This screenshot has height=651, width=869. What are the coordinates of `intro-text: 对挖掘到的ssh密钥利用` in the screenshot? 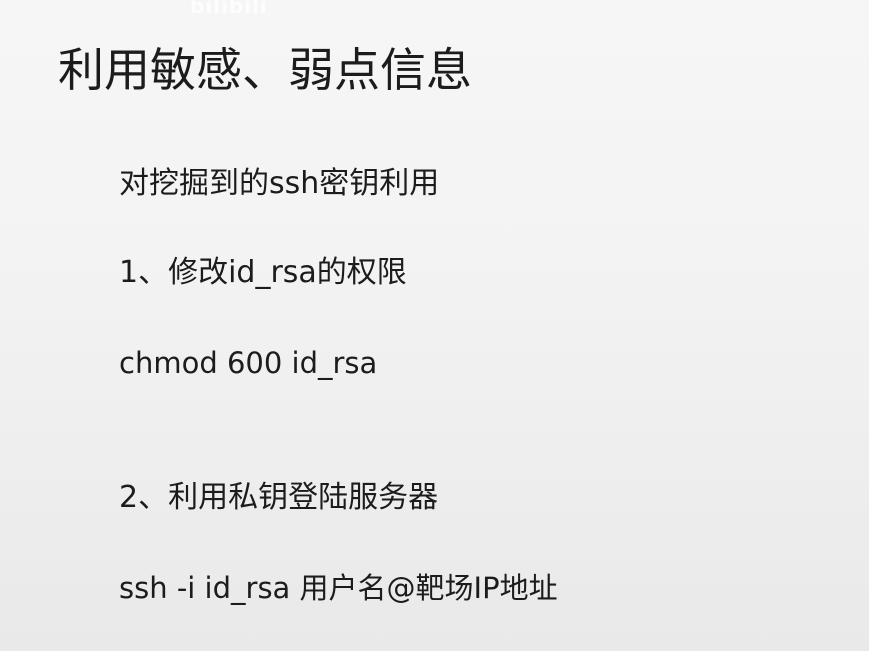 It's located at (279, 183).